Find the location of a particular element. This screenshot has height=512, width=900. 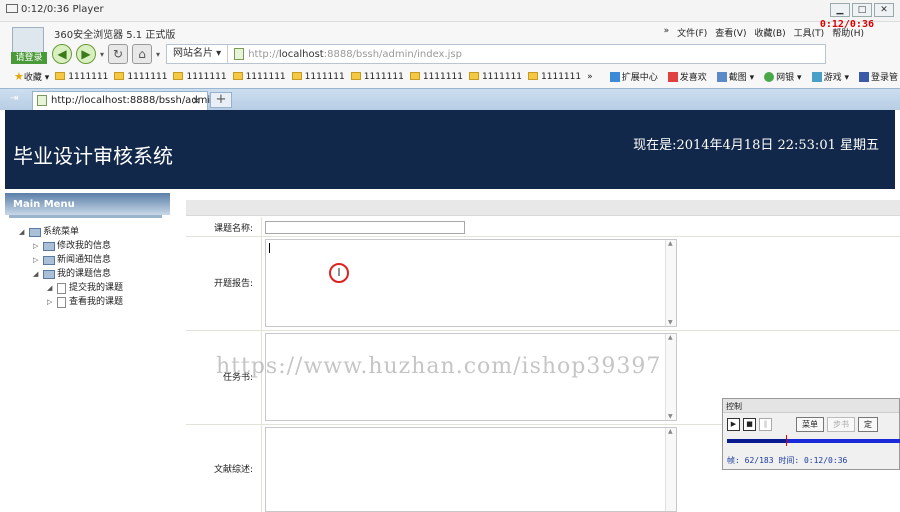

pause-button: ‖ is located at coordinates (765, 424).